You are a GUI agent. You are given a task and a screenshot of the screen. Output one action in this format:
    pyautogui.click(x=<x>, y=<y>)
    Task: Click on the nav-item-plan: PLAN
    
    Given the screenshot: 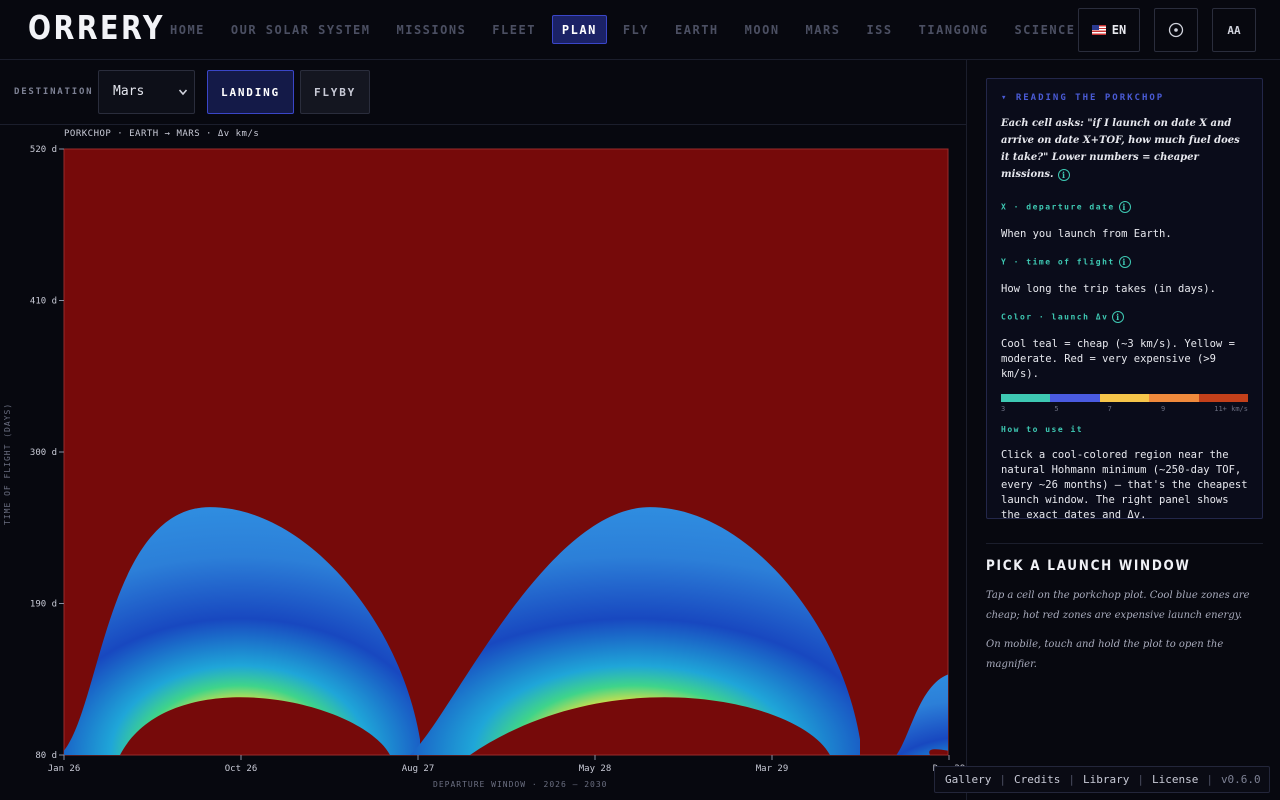 What is the action you would take?
    pyautogui.click(x=579, y=29)
    